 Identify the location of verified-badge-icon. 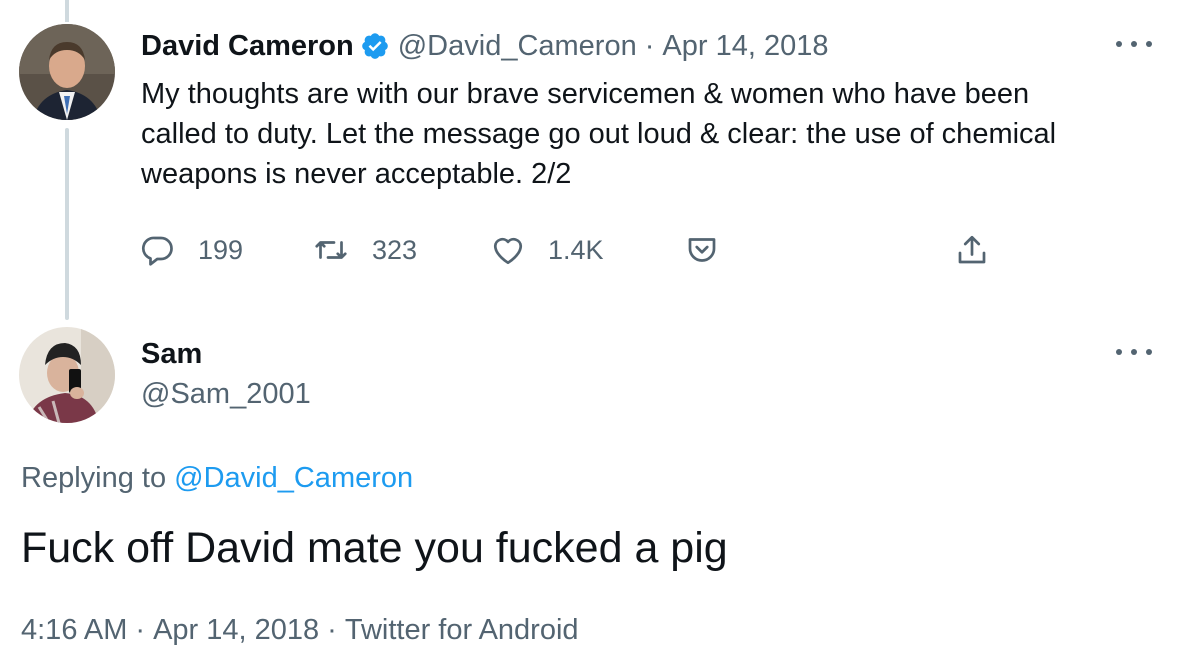
(375, 46).